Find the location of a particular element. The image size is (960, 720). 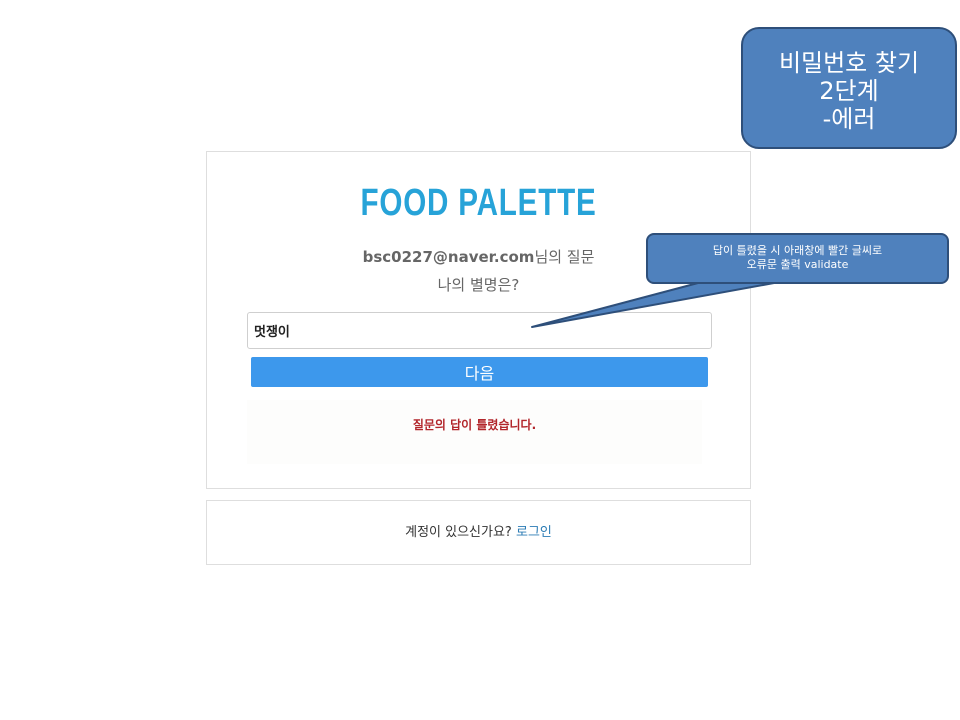

annotation-callout-line: 답이 틀렸을 시 아래창에 빨간 글씨로 is located at coordinates (797, 250).